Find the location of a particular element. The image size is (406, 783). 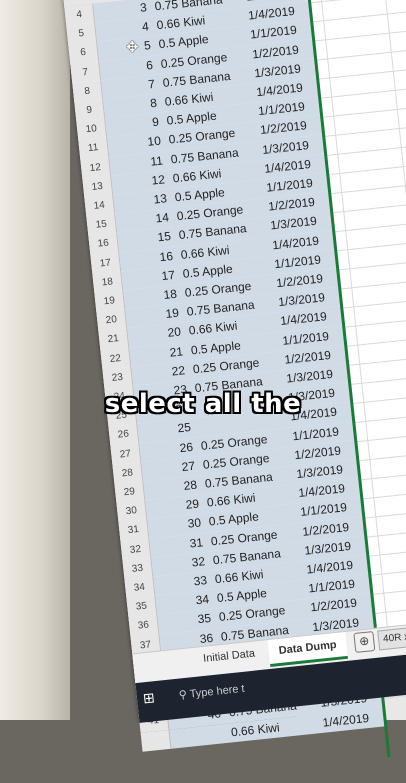

taskbar-search-input: ⚲ Type here t is located at coordinates (209, 692).